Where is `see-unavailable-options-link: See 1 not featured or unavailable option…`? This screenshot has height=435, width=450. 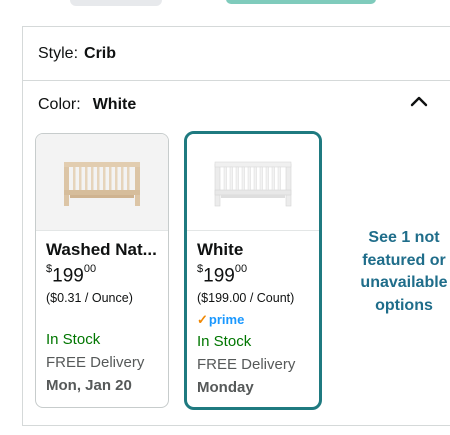
see-unavailable-options-link: See 1 not featured or unavailable option… is located at coordinates (400, 272).